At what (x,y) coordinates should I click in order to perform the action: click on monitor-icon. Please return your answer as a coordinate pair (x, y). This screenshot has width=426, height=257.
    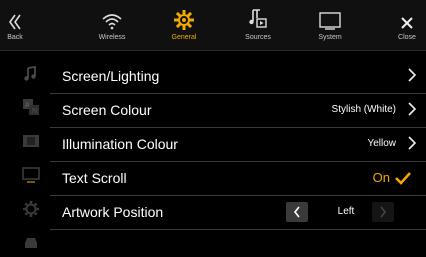
    Looking at the image, I should click on (330, 15).